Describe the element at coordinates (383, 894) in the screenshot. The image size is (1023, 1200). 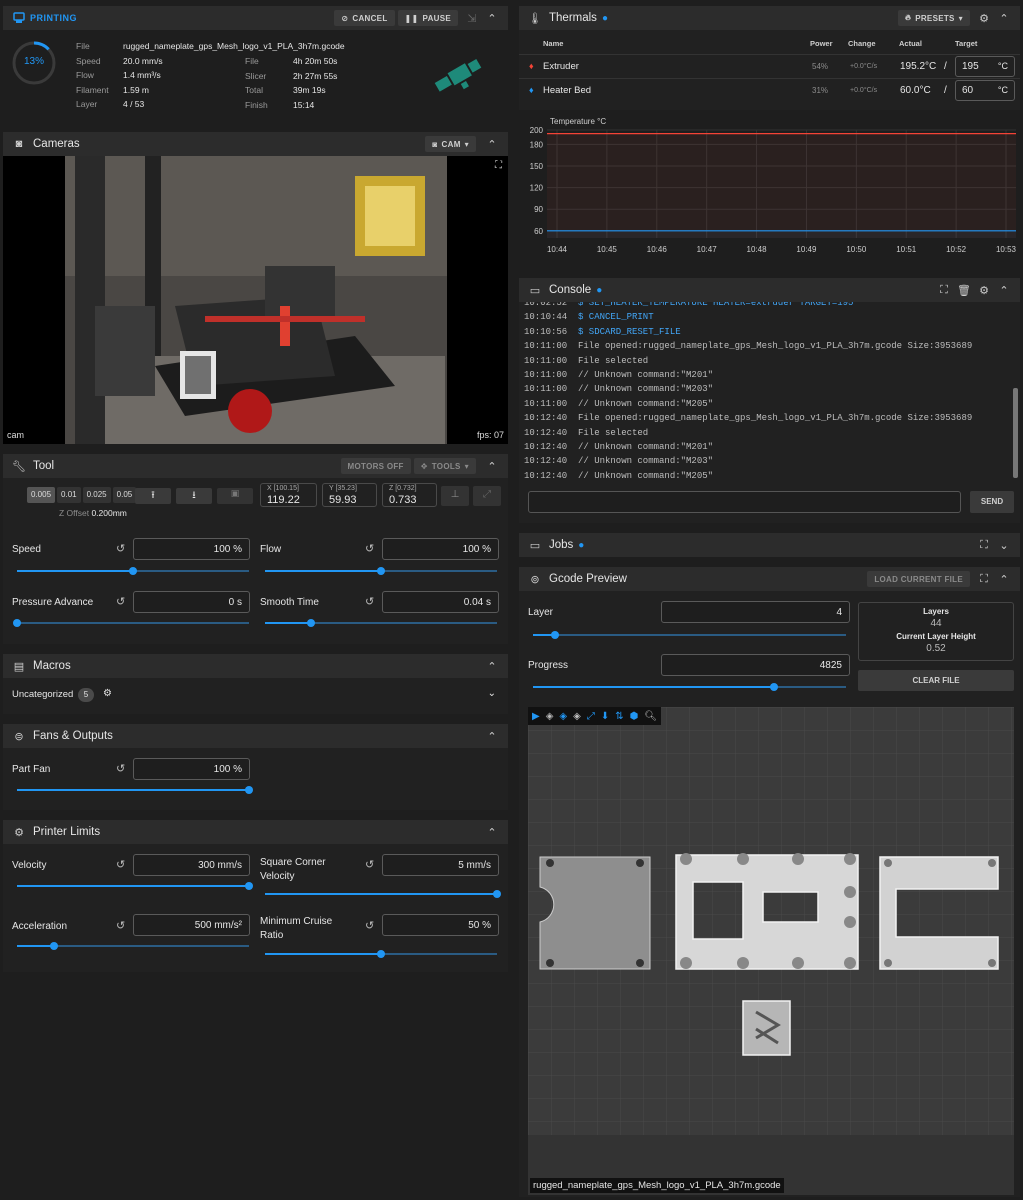
I see `scv-slider` at that location.